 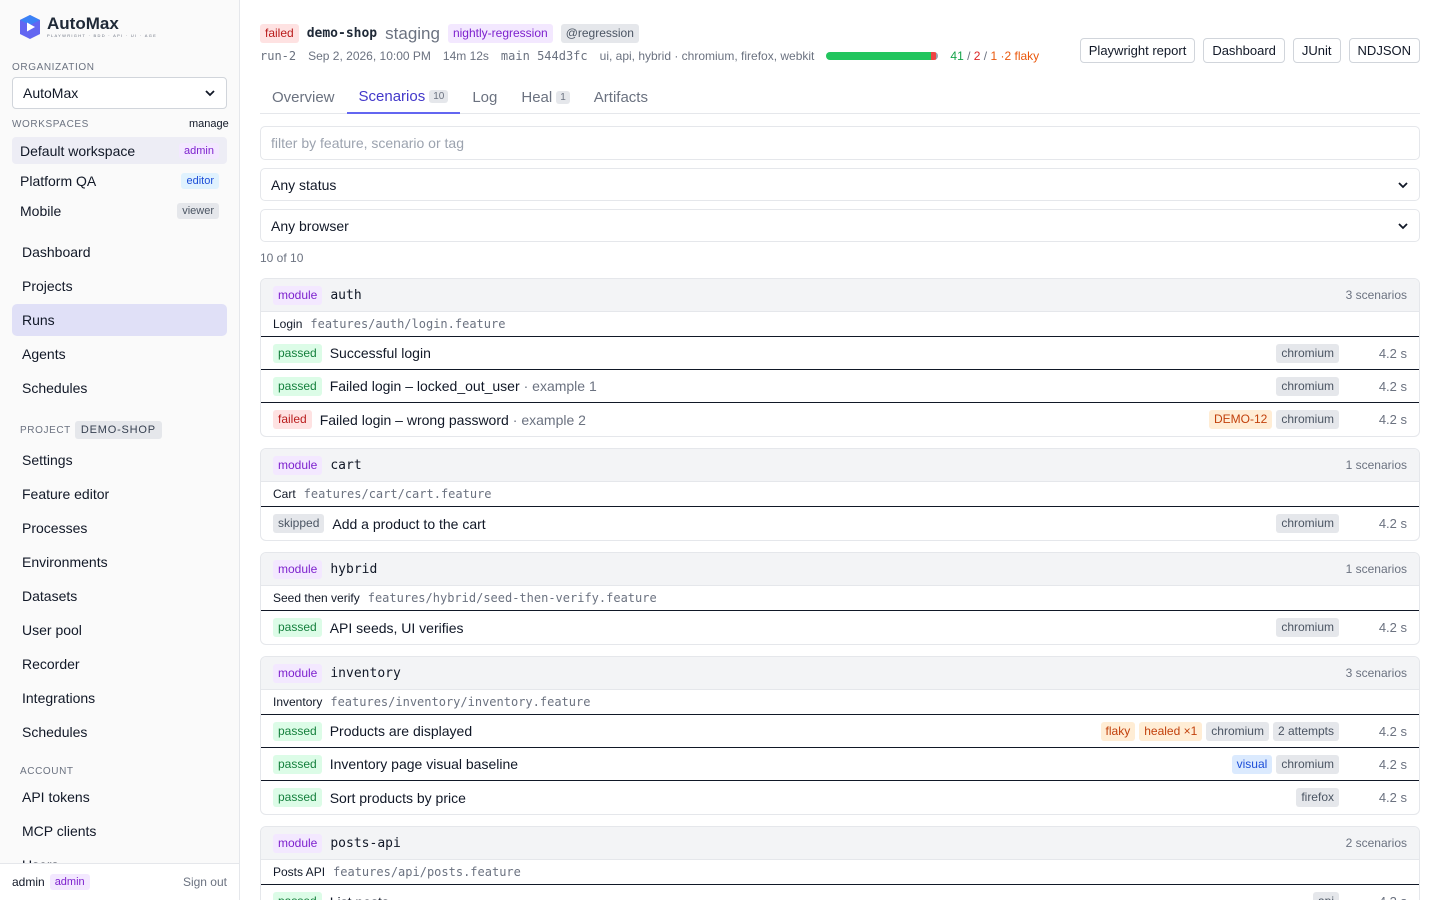 I want to click on nav-api-tokens: API tokens, so click(x=119, y=797).